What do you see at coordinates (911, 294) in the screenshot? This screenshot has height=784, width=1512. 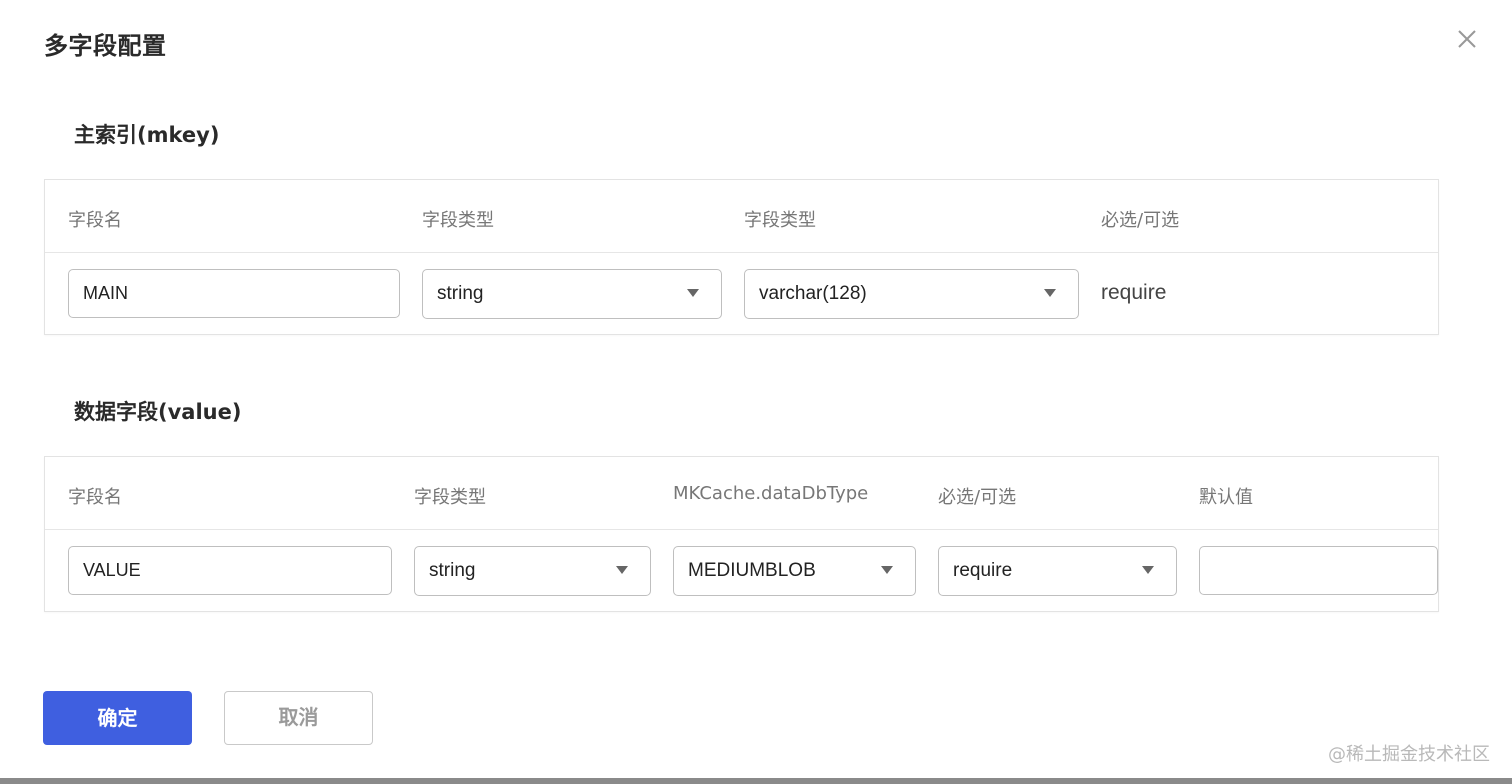 I see `db-type-select: varchar(128)` at bounding box center [911, 294].